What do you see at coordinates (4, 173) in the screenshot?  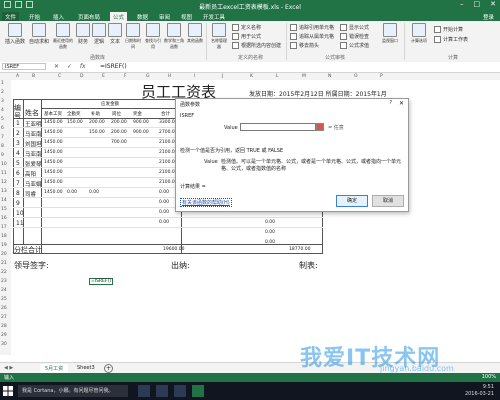 I see `row-header: 11` at bounding box center [4, 173].